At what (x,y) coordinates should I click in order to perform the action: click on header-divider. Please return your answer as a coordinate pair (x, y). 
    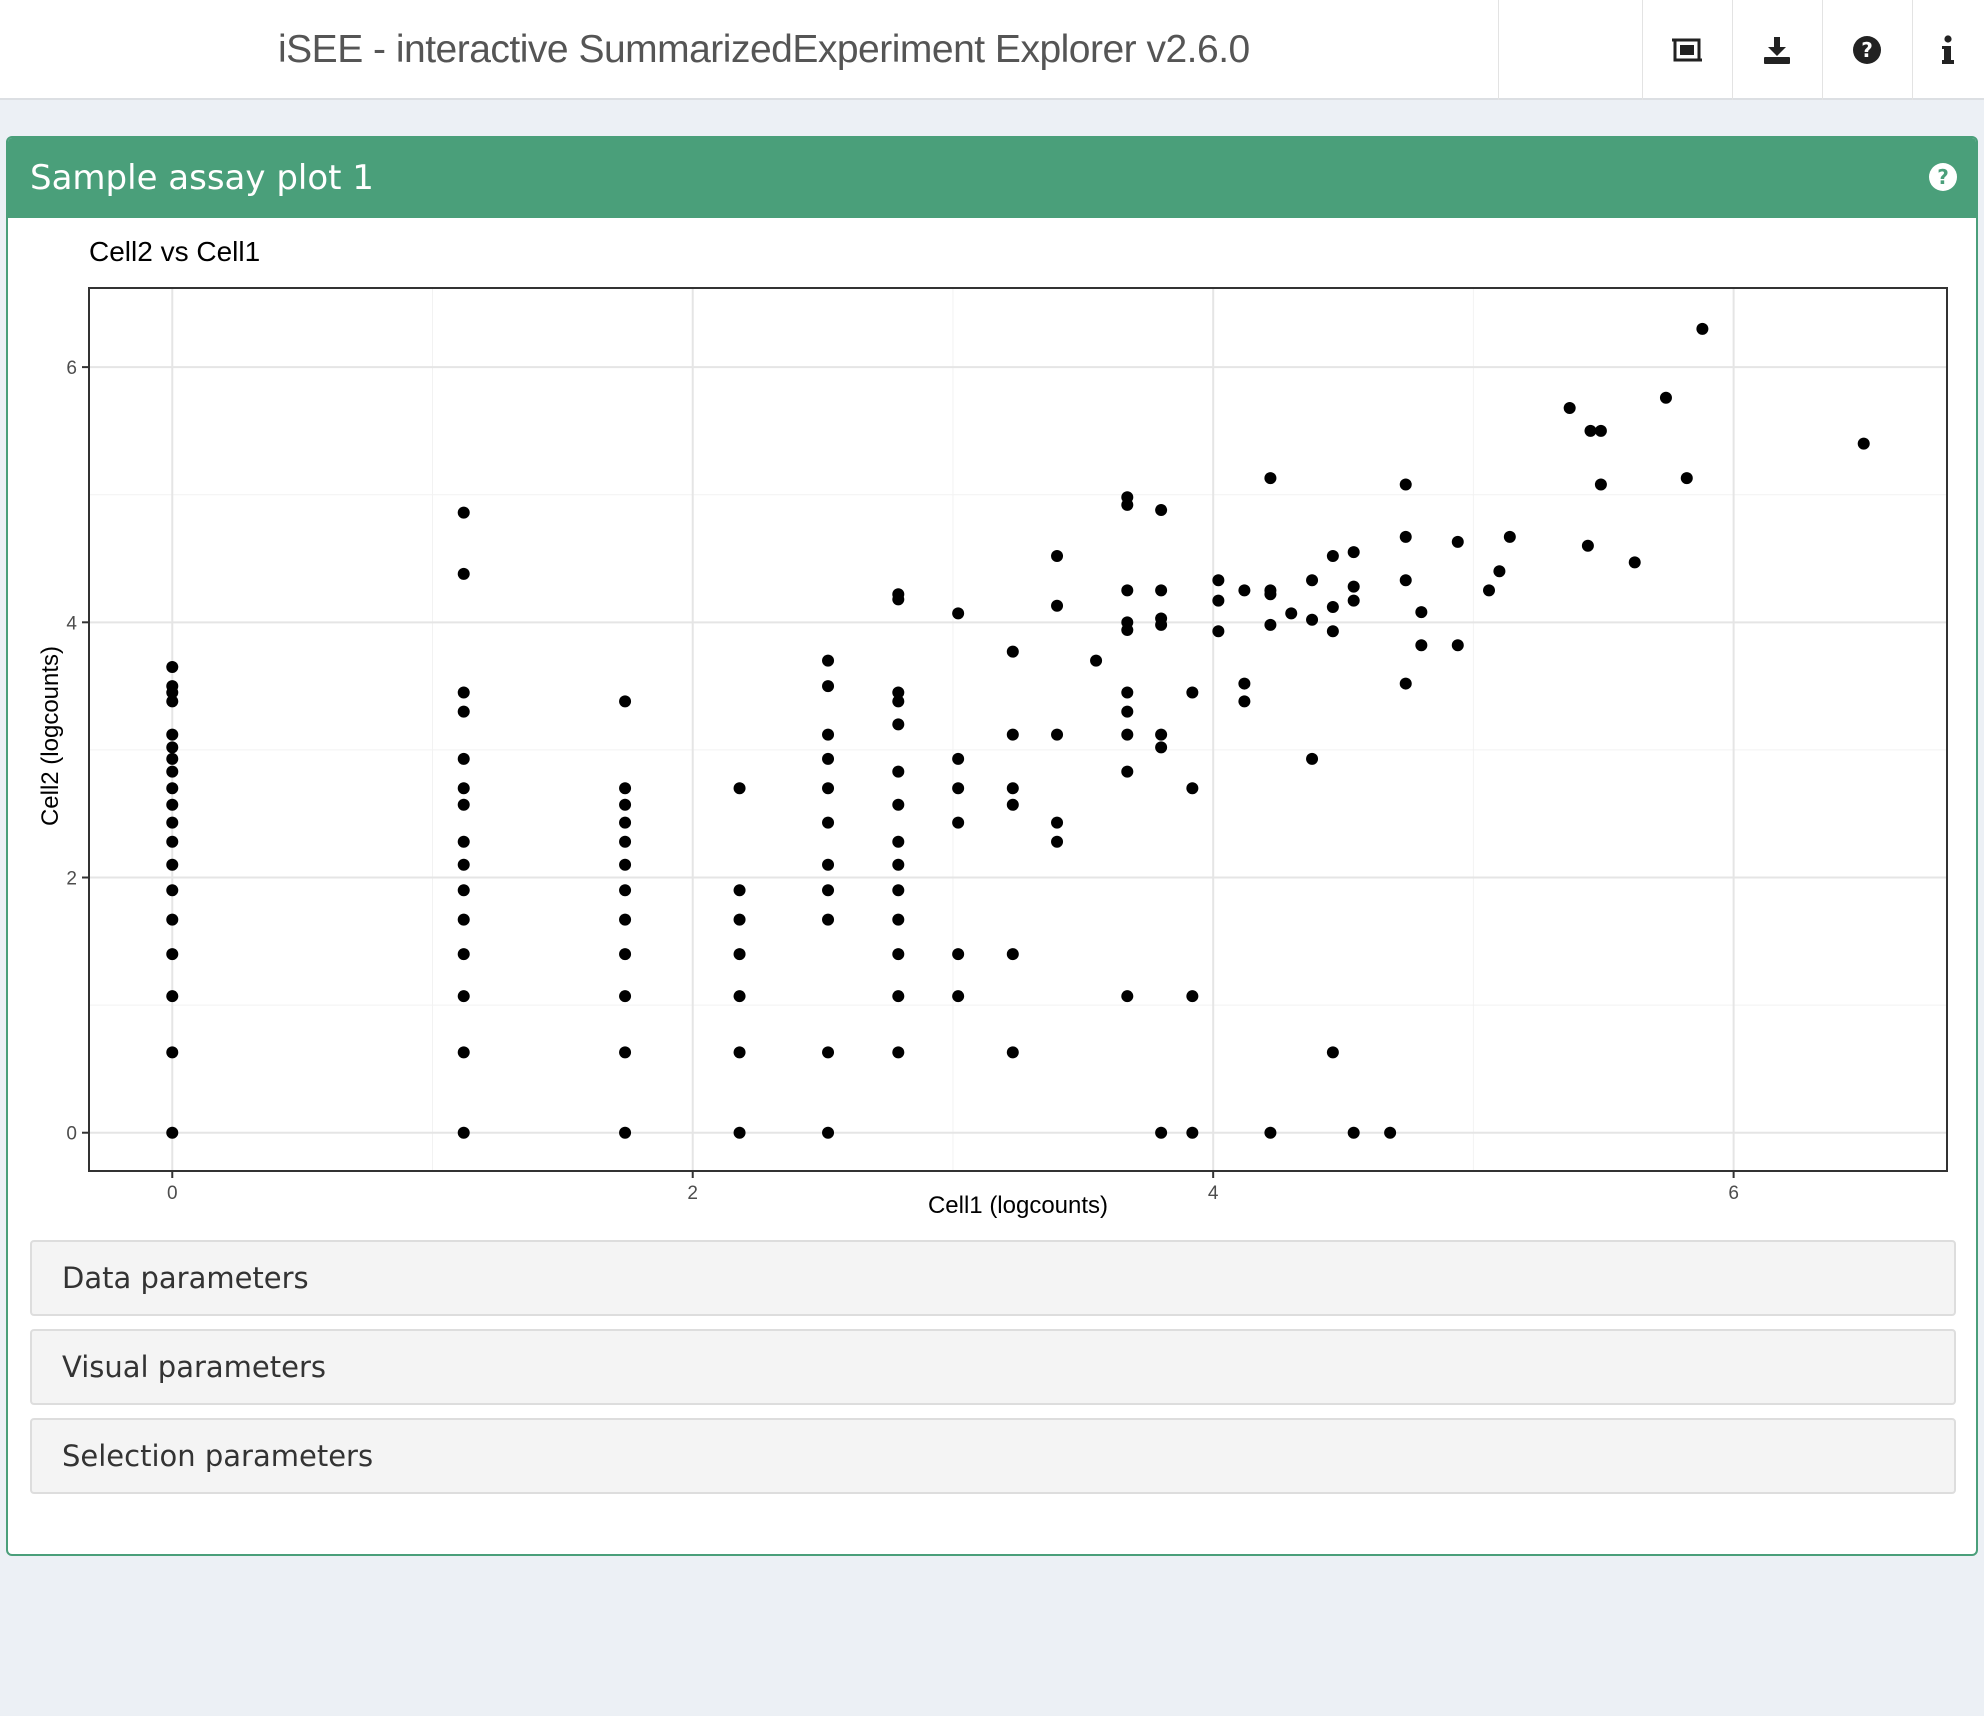
    Looking at the image, I should click on (1498, 50).